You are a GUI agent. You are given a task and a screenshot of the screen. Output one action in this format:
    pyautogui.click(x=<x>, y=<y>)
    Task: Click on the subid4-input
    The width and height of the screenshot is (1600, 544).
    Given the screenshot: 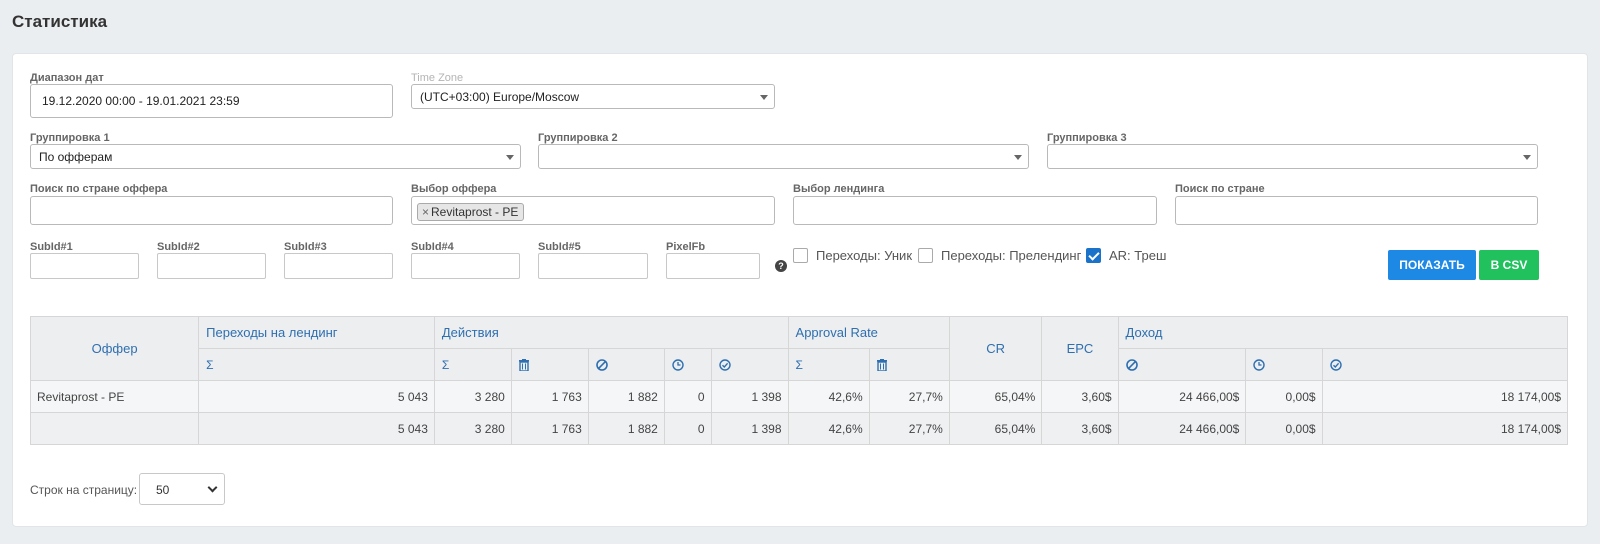 What is the action you would take?
    pyautogui.click(x=465, y=266)
    